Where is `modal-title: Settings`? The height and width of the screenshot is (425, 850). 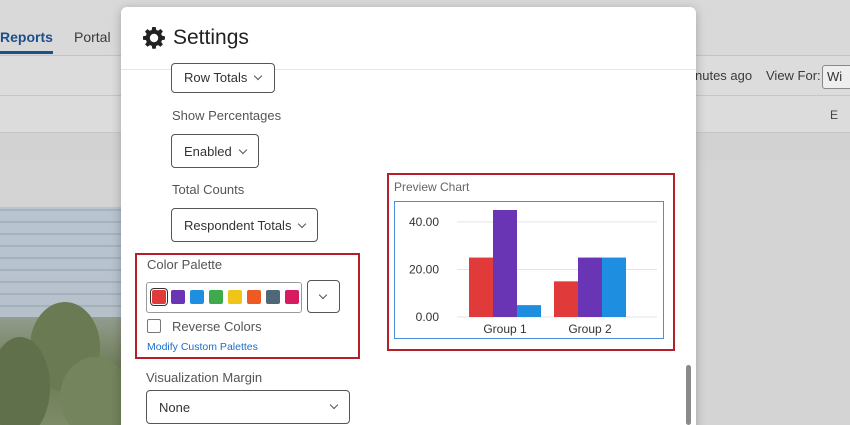 modal-title: Settings is located at coordinates (211, 37).